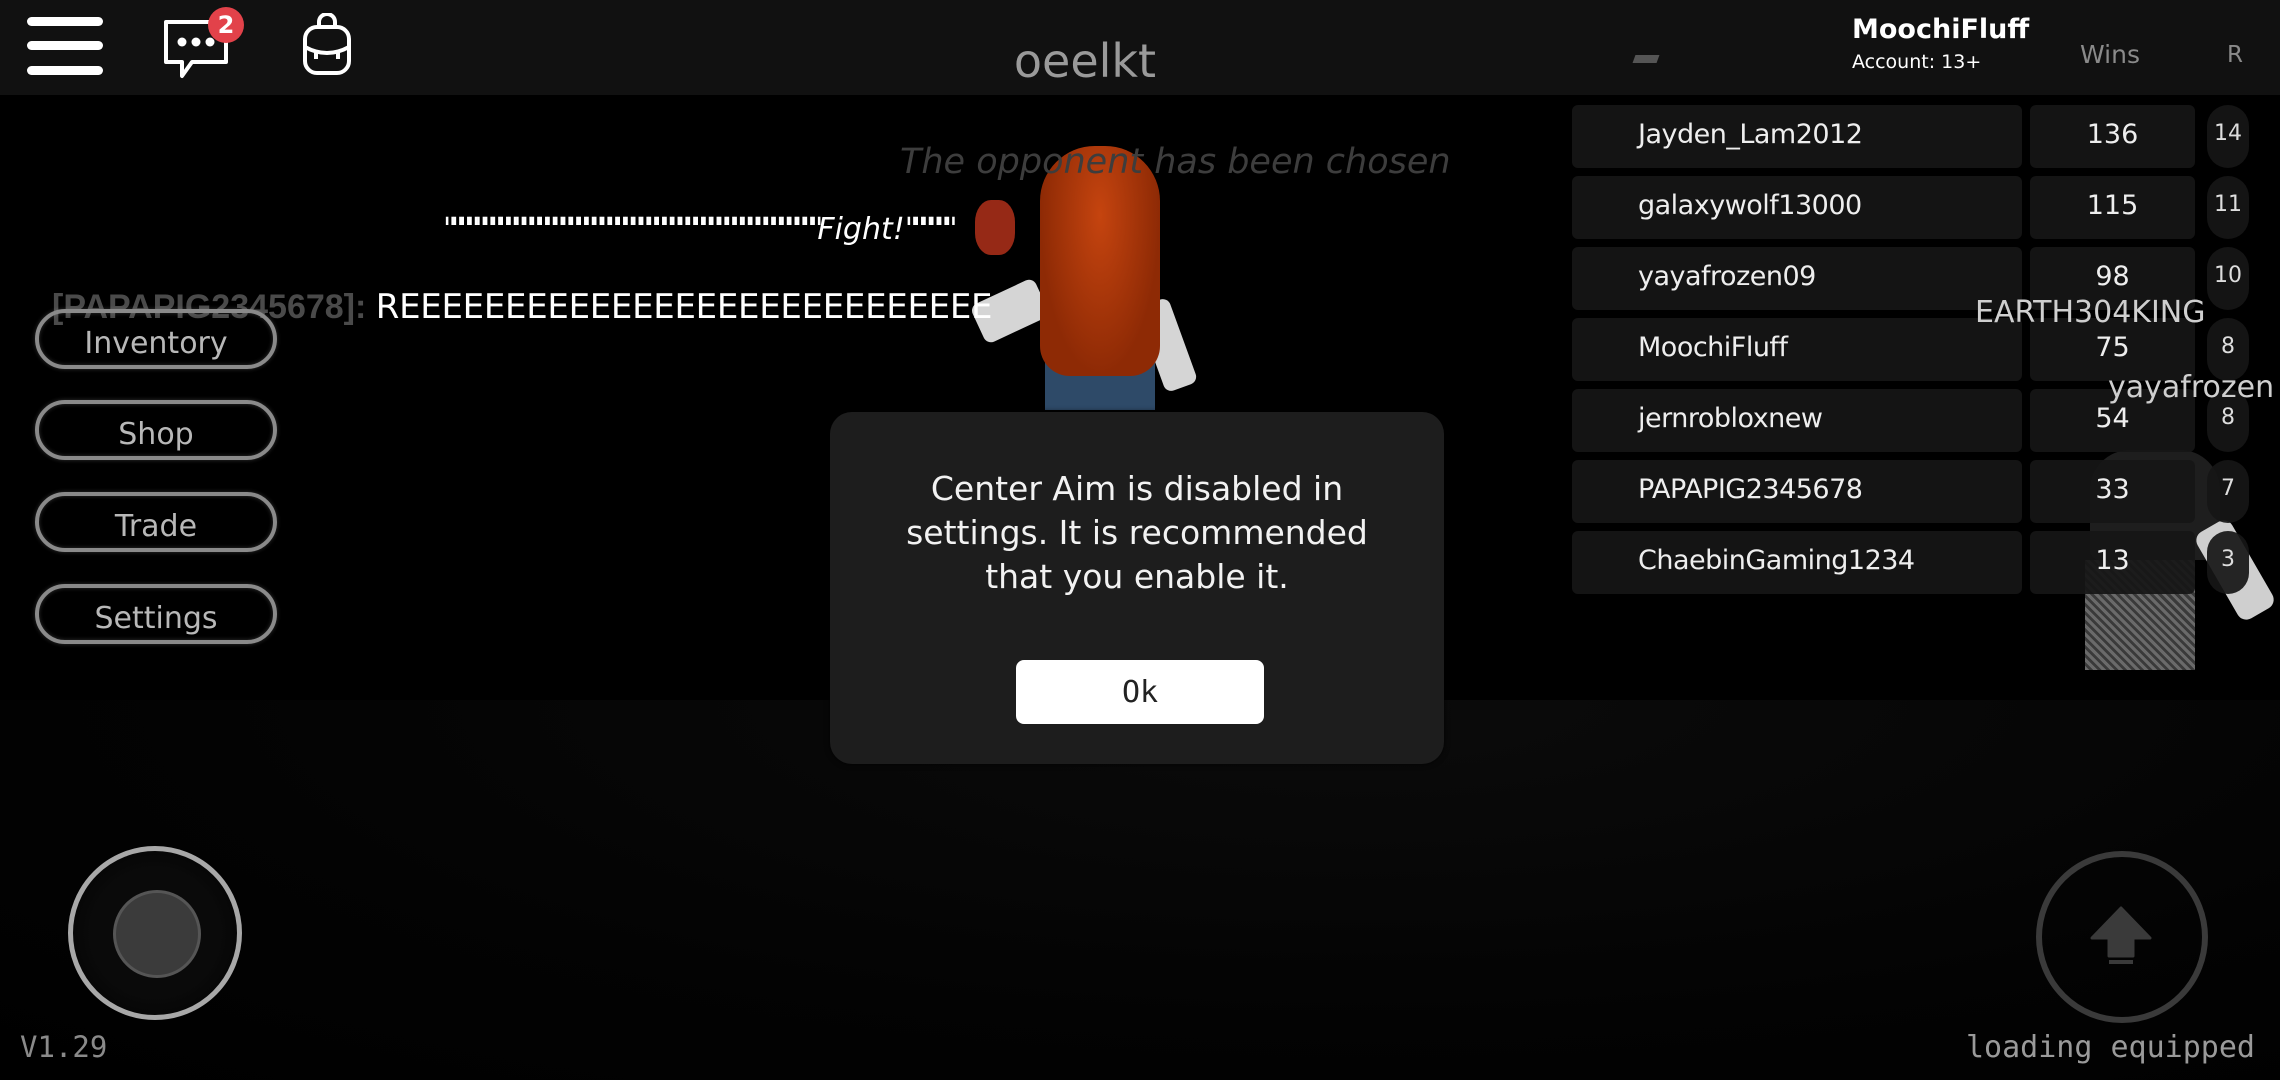 This screenshot has width=2280, height=1080. What do you see at coordinates (1941, 29) in the screenshot?
I see `leaderboard-current-user: MoochiFluff` at bounding box center [1941, 29].